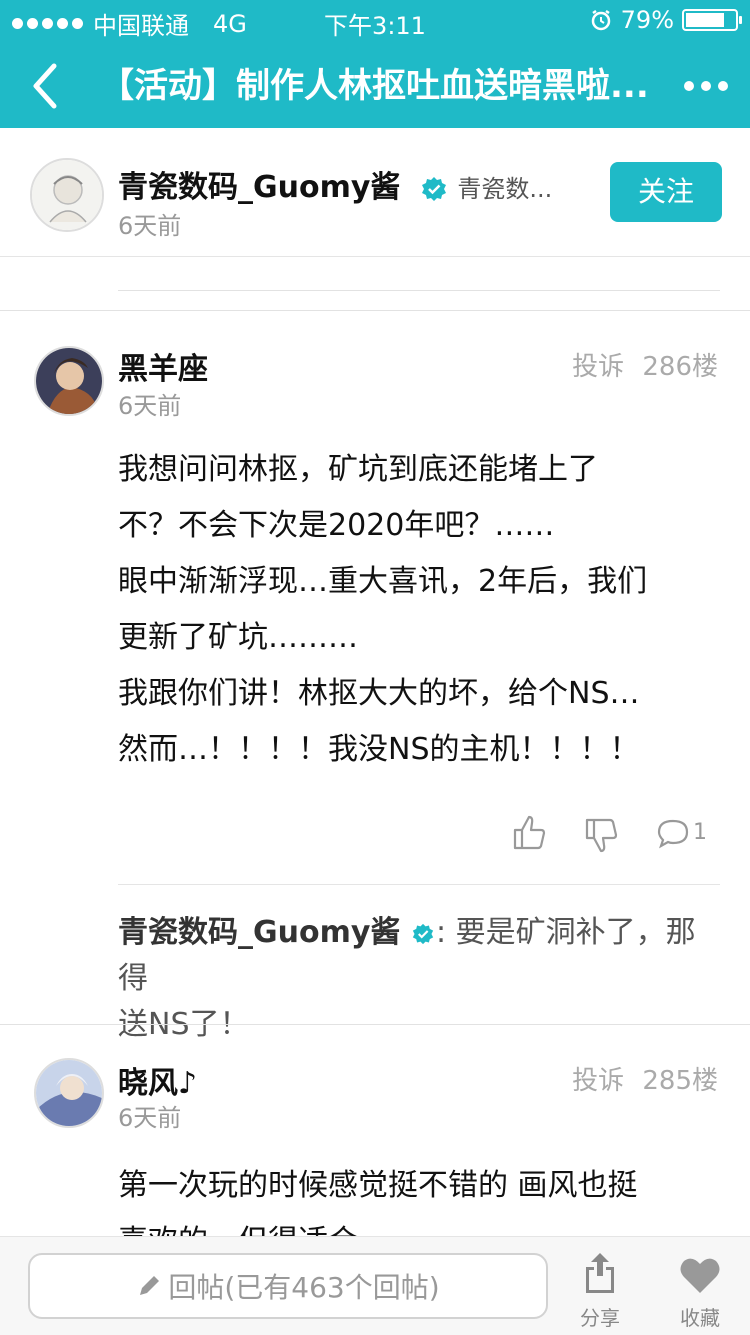  Describe the element at coordinates (600, 1273) in the screenshot. I see `share-icon` at that location.